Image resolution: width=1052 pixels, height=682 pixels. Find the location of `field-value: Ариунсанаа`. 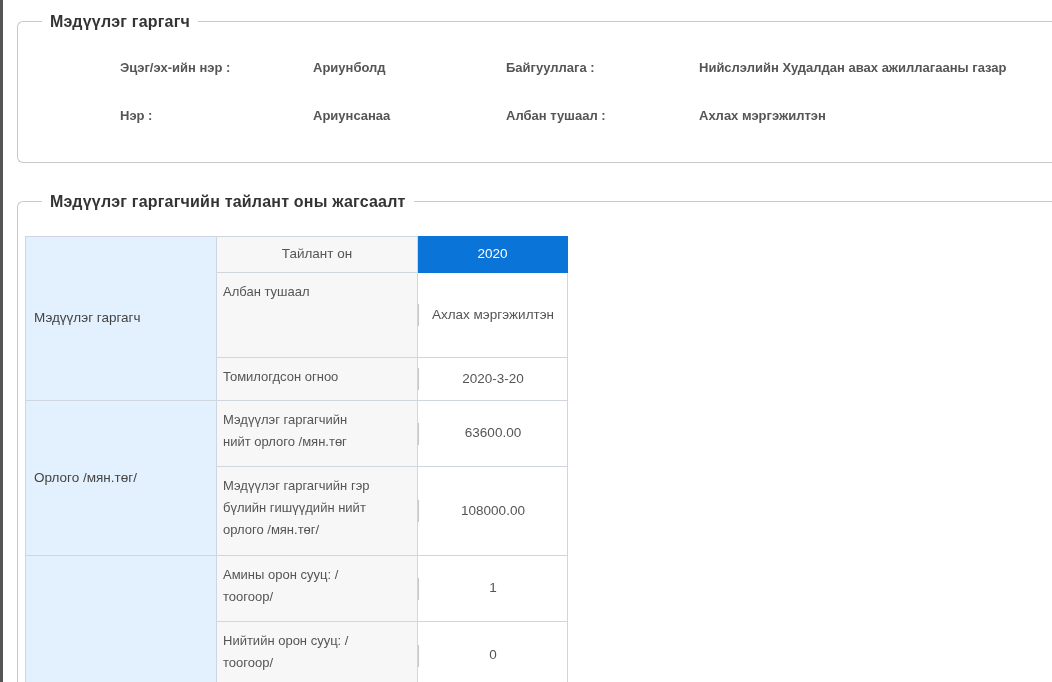

field-value: Ариунсанаа is located at coordinates (352, 115).